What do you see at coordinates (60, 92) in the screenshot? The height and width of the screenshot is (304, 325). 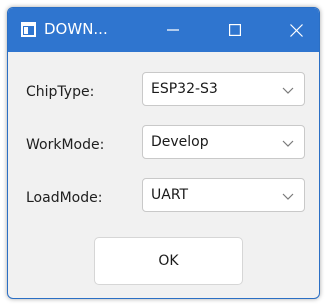 I see `chip-type-label: ChipType:` at bounding box center [60, 92].